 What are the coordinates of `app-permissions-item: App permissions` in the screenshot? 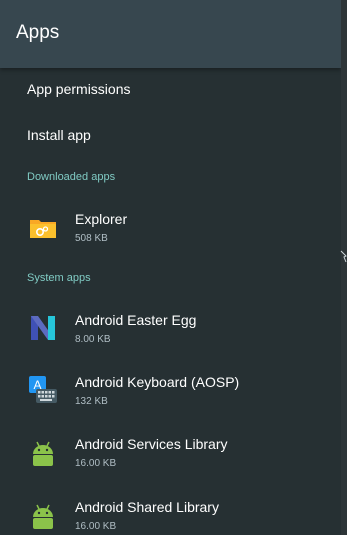 It's located at (170, 89).